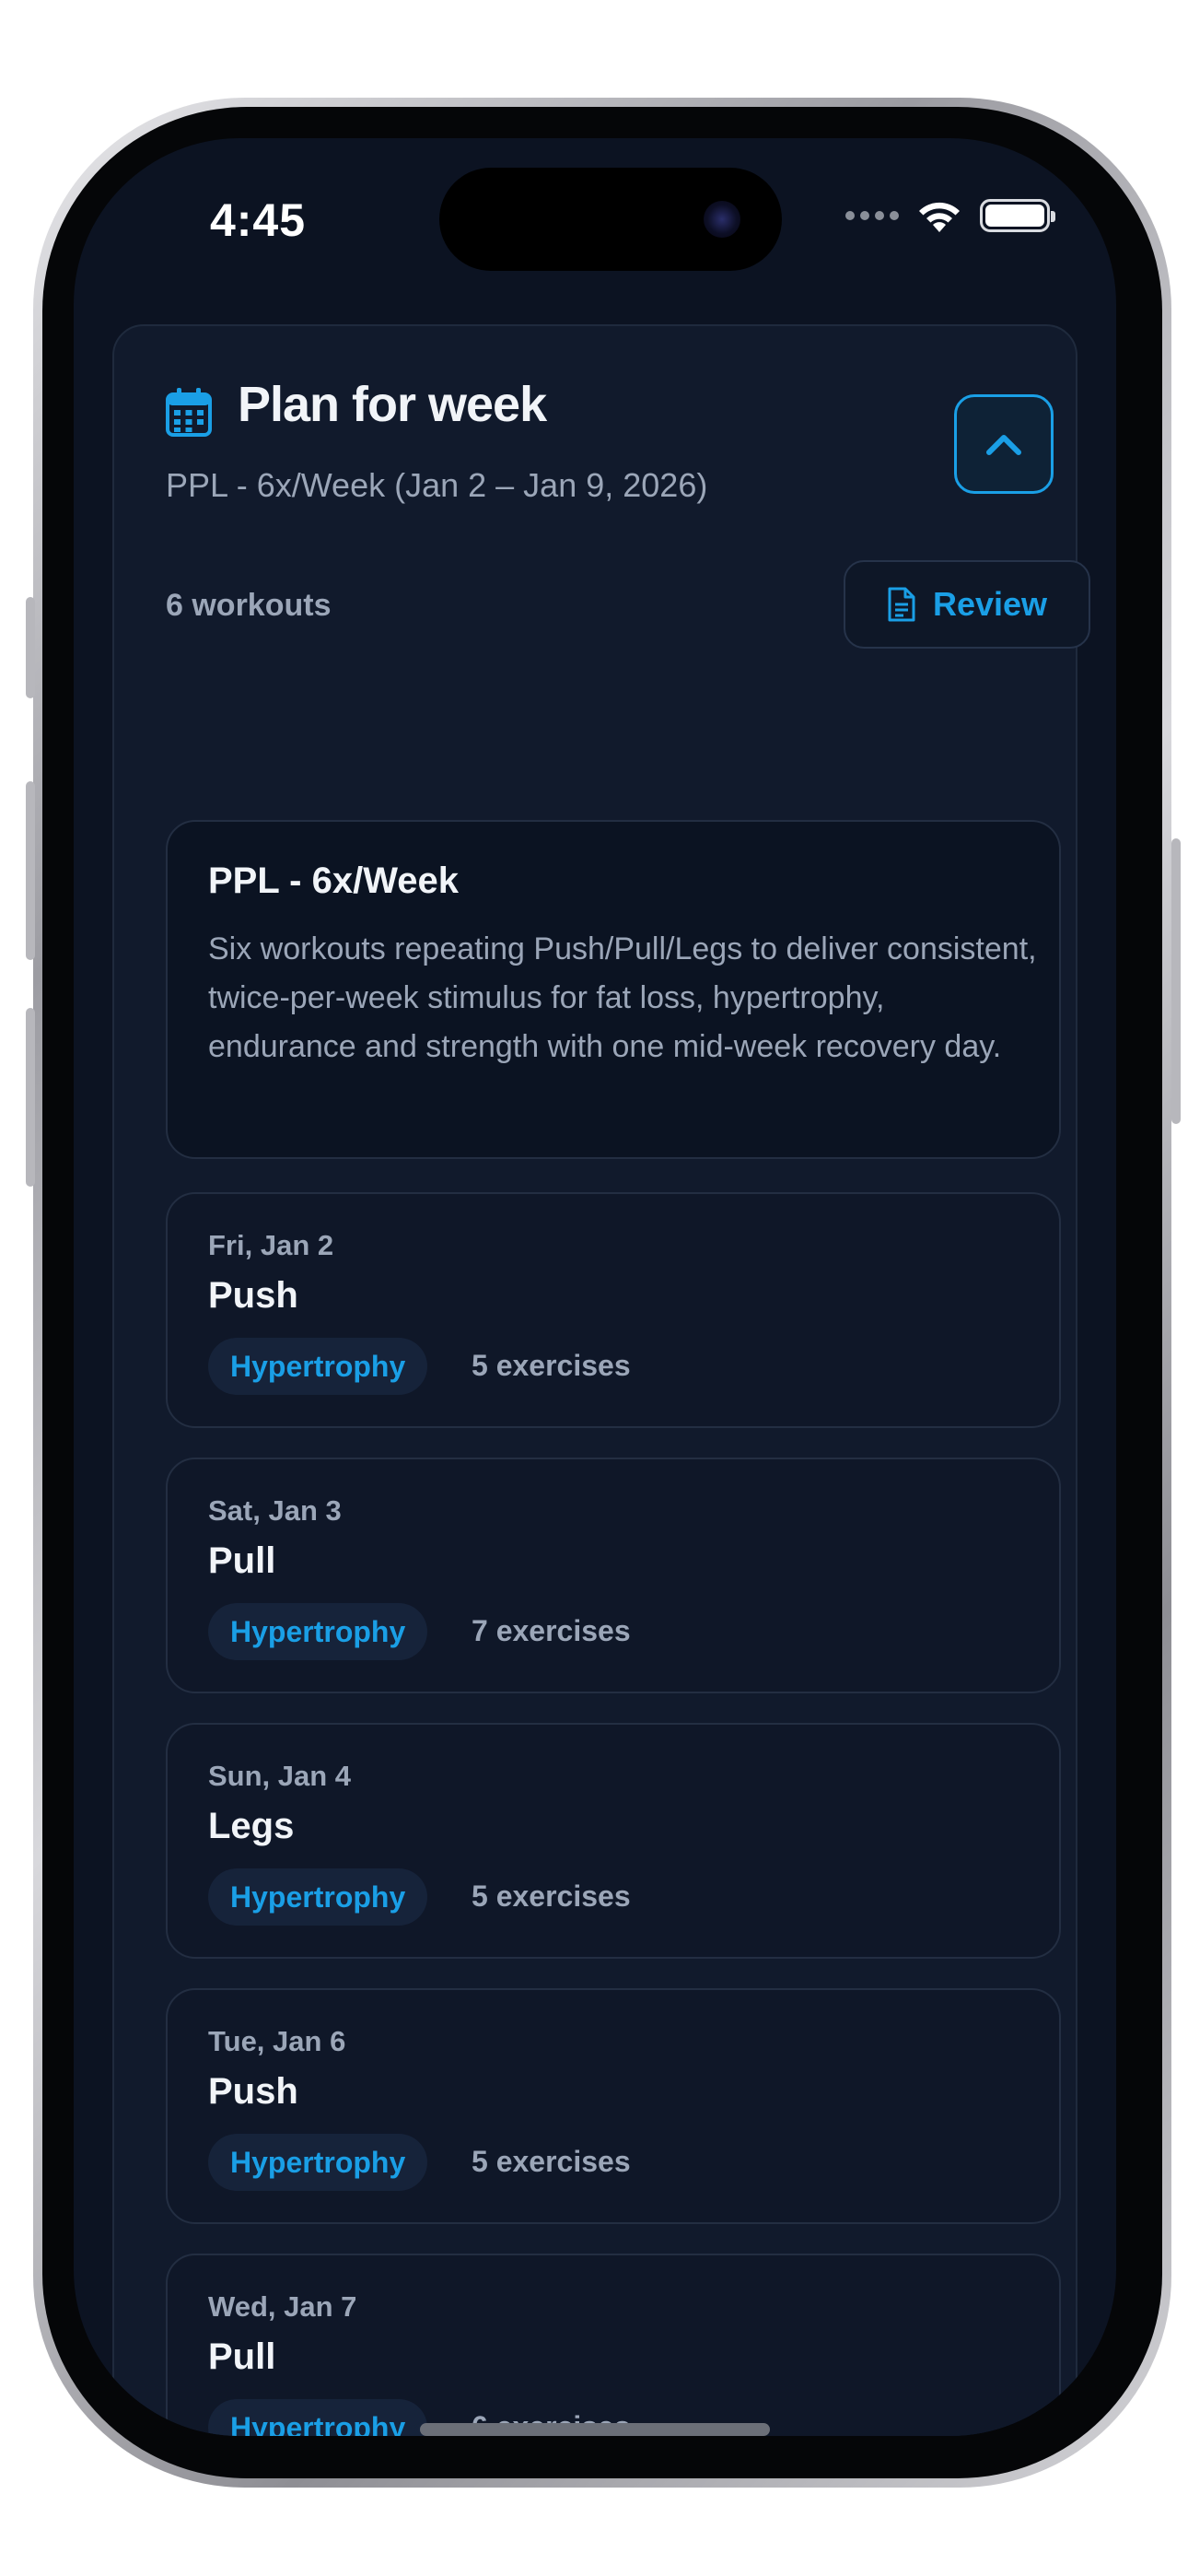  Describe the element at coordinates (613, 1310) in the screenshot. I see `workout-day-card: Fri, Jan 2 Push Hypertrophy 5 exercises` at that location.